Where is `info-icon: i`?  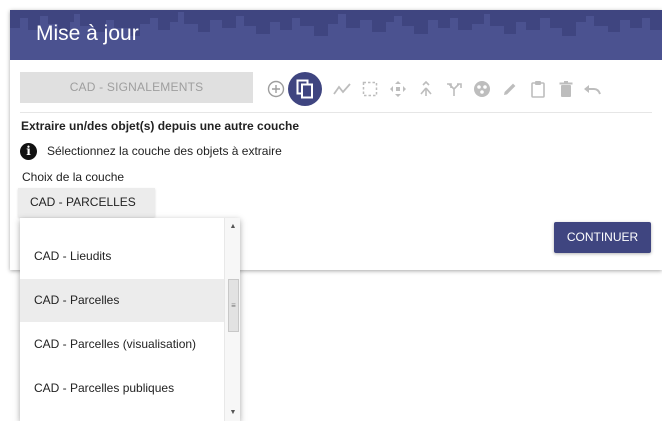
info-icon: i is located at coordinates (28, 151).